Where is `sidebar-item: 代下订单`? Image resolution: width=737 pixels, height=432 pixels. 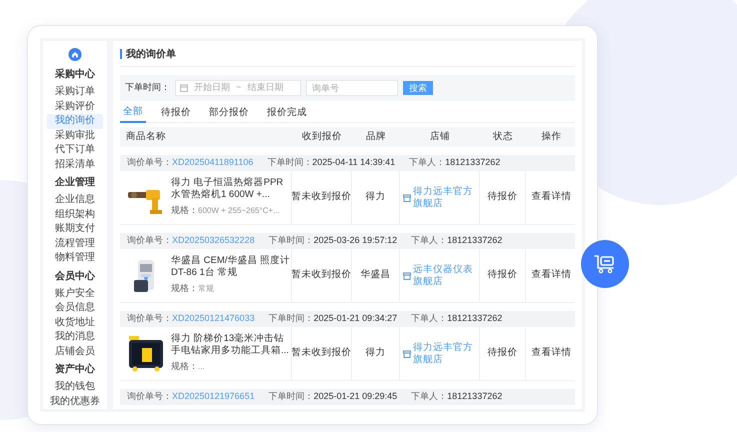 sidebar-item: 代下订单 is located at coordinates (75, 150).